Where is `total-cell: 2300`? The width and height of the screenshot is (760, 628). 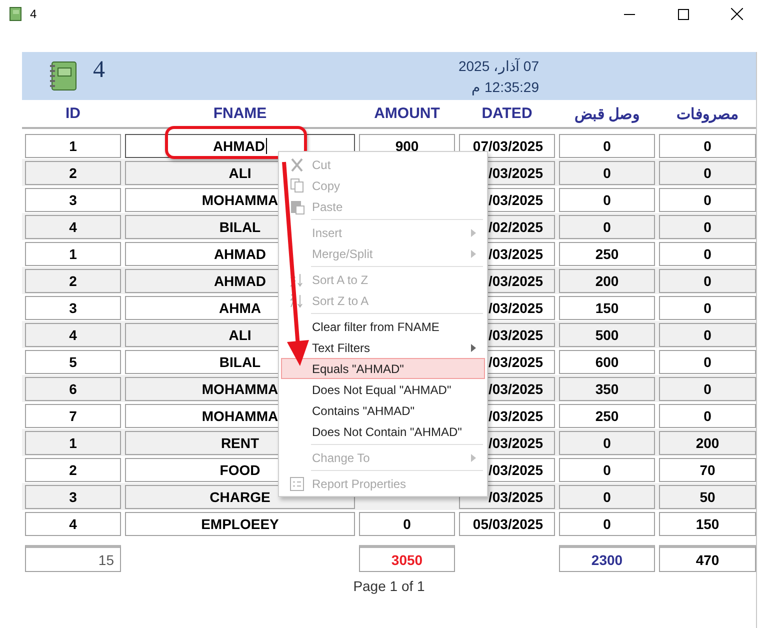
total-cell: 2300 is located at coordinates (607, 558).